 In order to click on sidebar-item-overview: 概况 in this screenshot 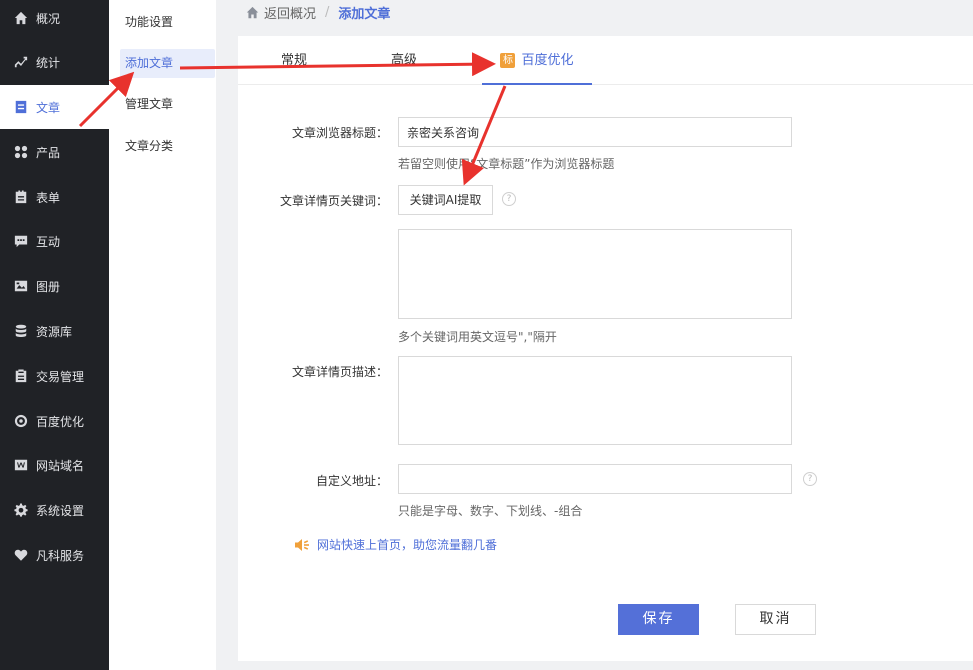, I will do `click(54, 20)`.